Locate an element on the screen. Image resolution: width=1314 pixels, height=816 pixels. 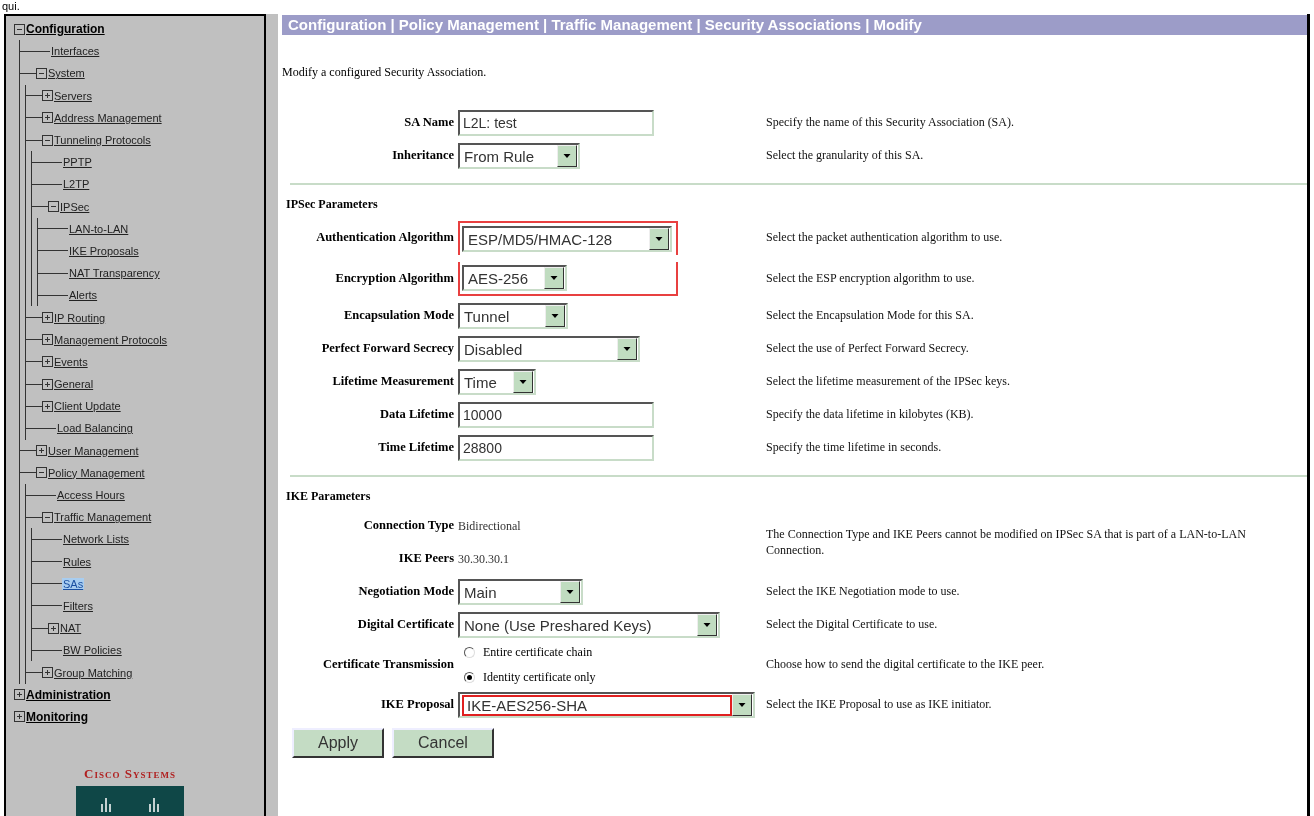
help-text: Choose how to send the digital certificate to the IKE peer. is located at coordinates (906, 665).